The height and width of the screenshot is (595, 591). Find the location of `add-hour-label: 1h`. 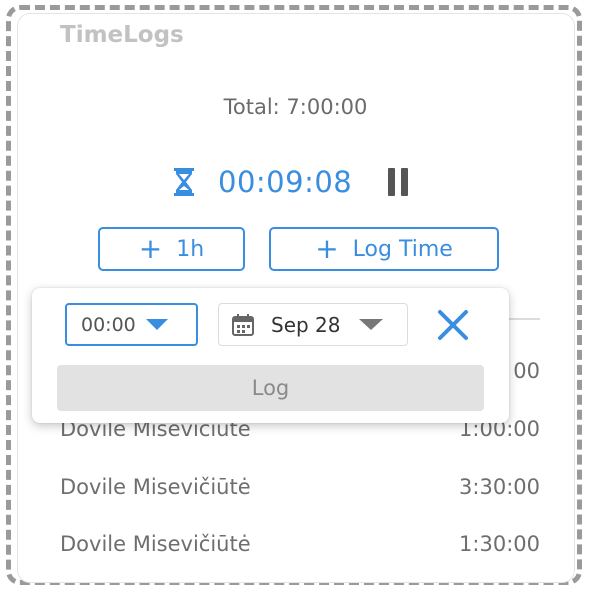

add-hour-label: 1h is located at coordinates (190, 249).